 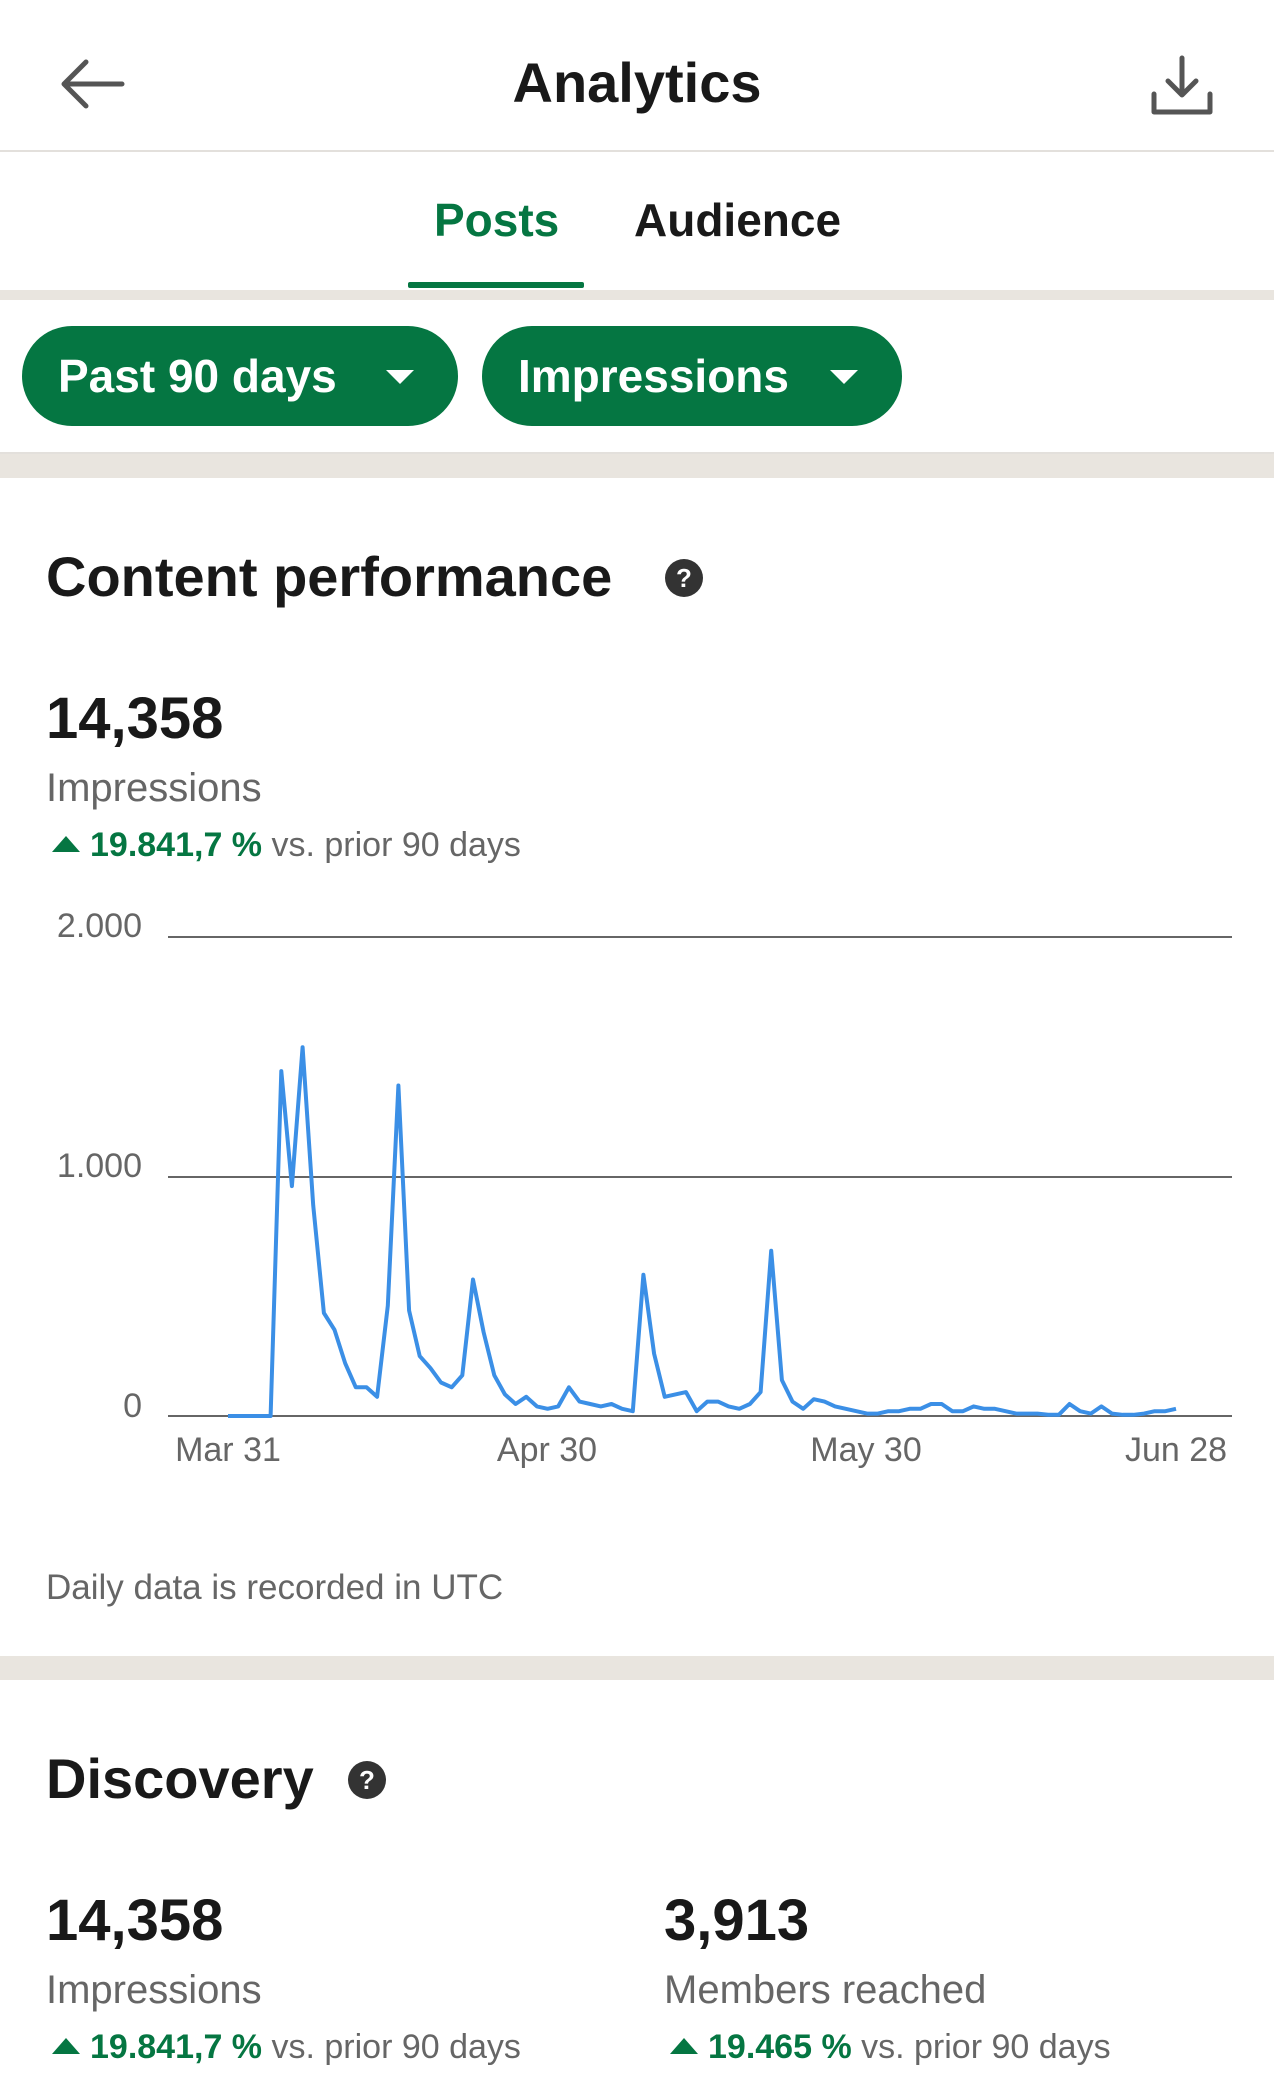 What do you see at coordinates (496, 220) in the screenshot?
I see `tab-posts: Posts` at bounding box center [496, 220].